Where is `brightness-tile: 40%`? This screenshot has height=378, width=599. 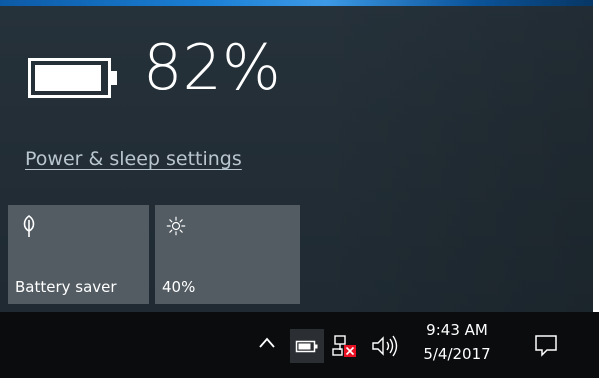 brightness-tile: 40% is located at coordinates (227, 254).